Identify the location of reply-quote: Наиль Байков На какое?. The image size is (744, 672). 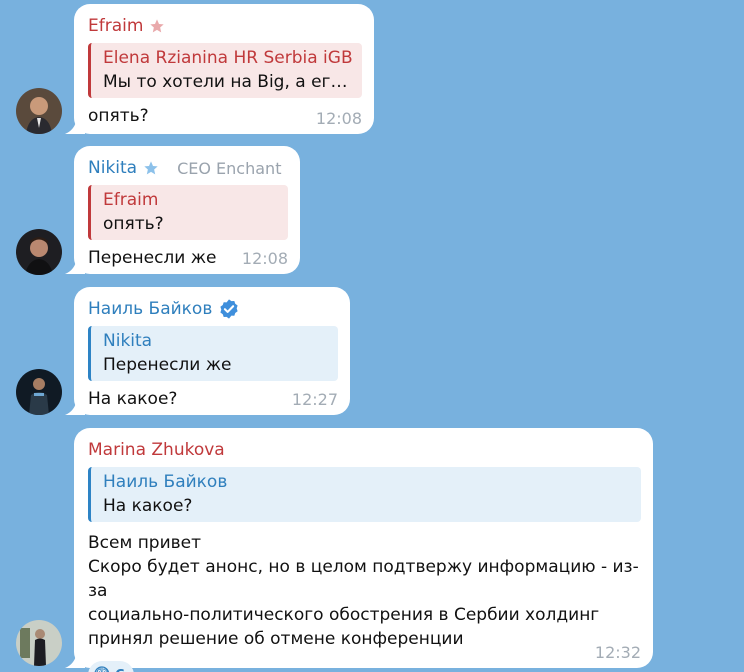
(364, 494).